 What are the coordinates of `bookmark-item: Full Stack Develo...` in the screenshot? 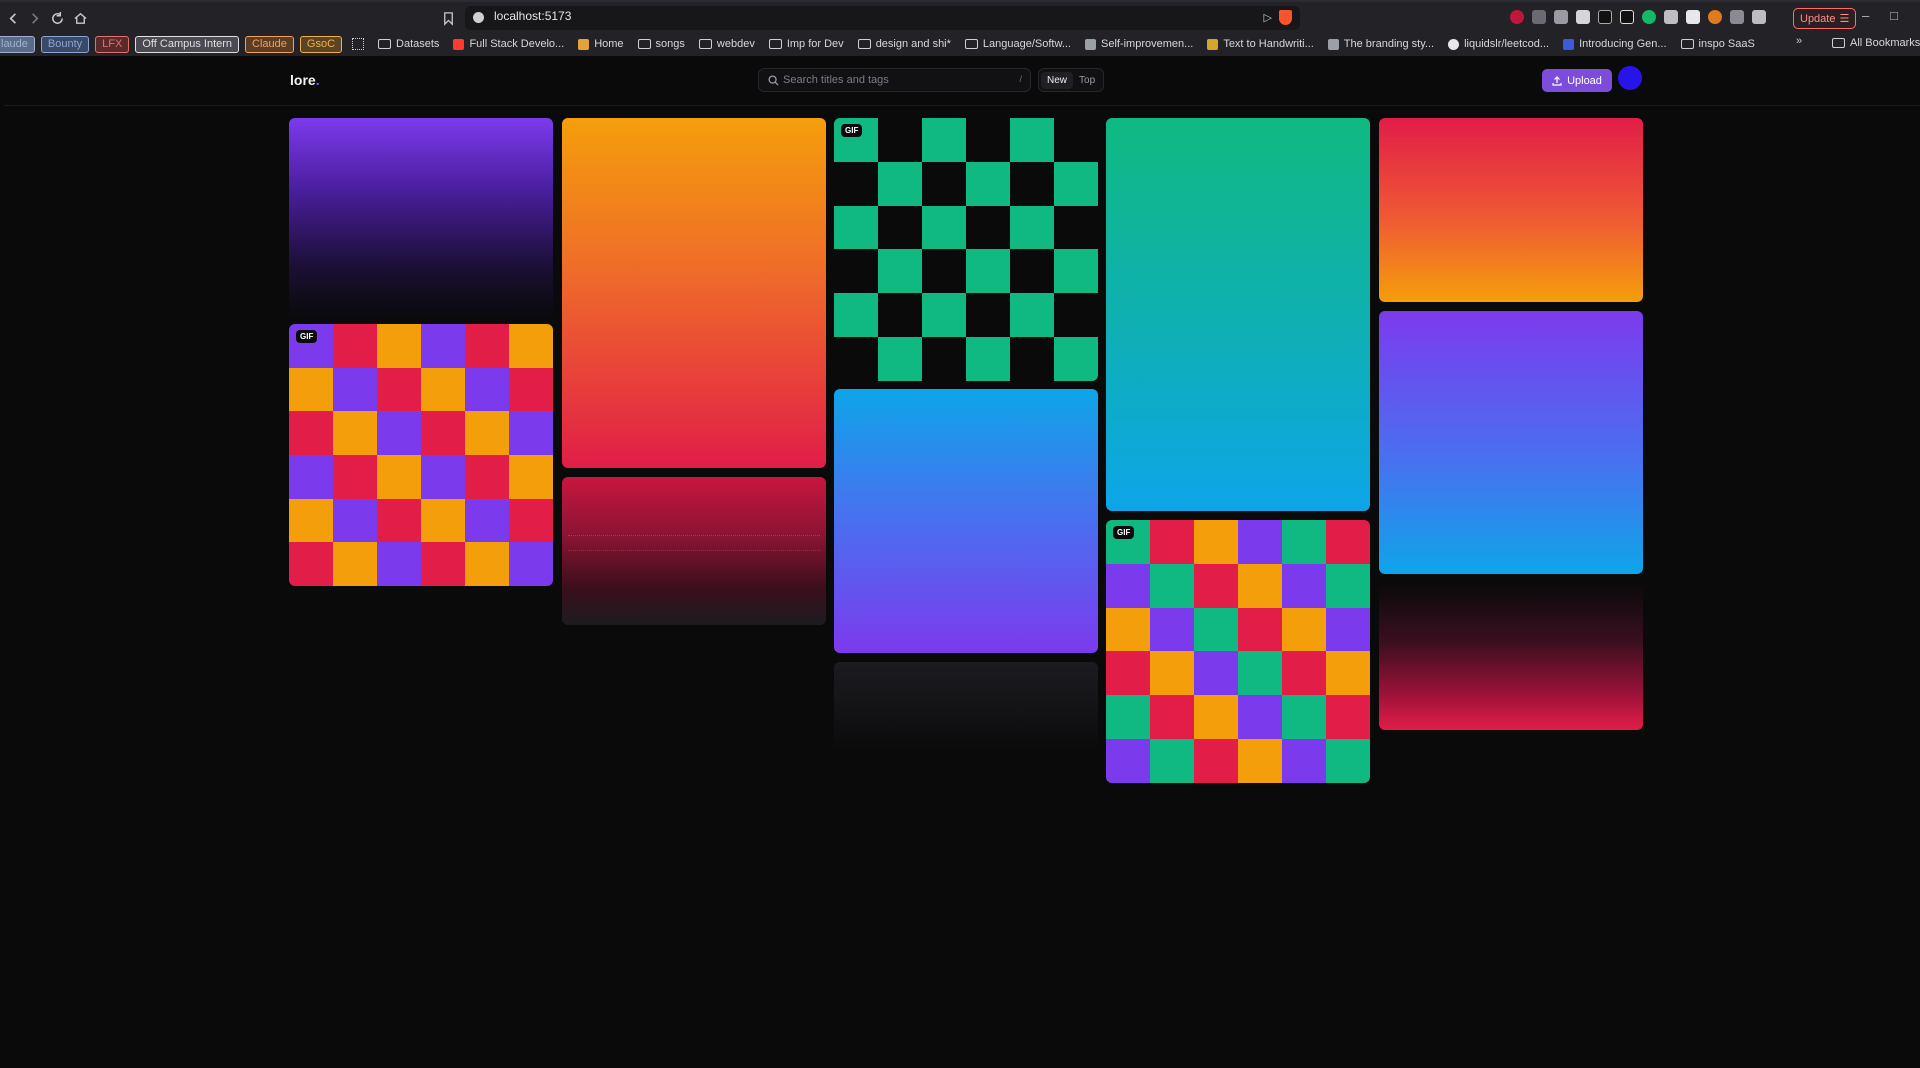 It's located at (508, 44).